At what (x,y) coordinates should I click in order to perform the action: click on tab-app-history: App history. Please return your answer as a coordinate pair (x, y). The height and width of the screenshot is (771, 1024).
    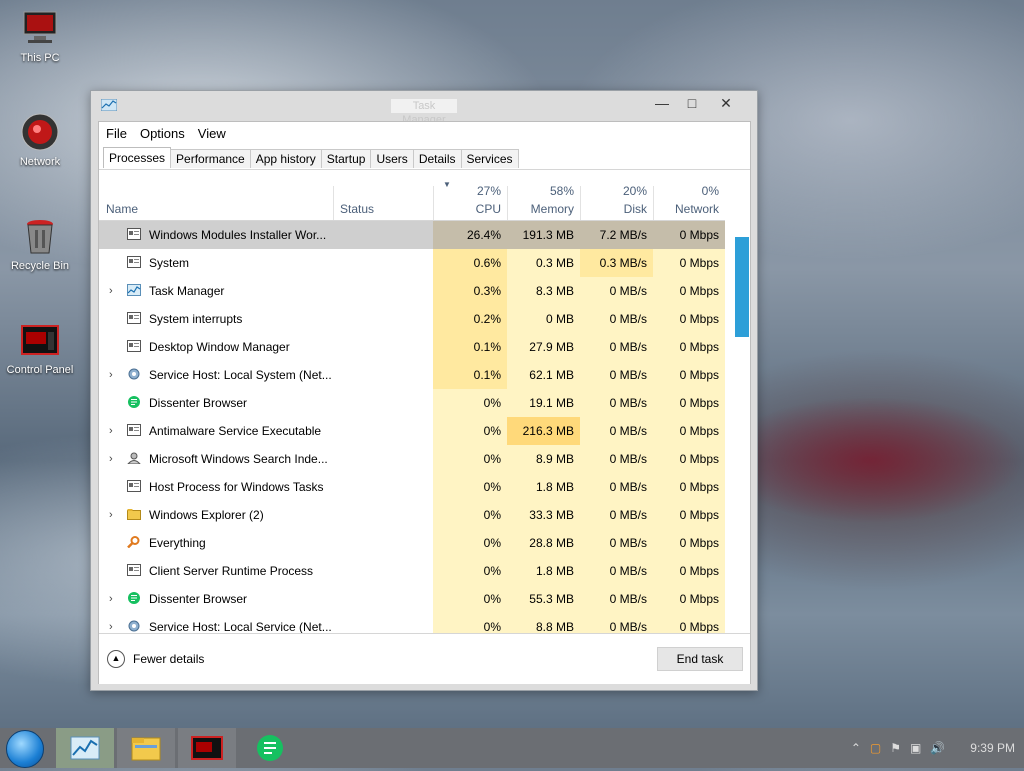
    Looking at the image, I should click on (285, 158).